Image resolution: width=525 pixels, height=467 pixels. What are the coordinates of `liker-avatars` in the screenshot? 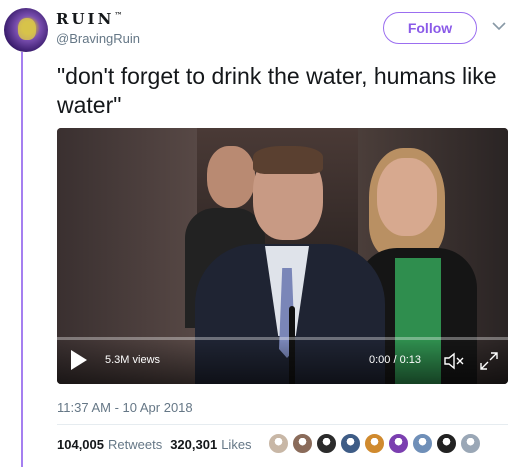 It's located at (374, 443).